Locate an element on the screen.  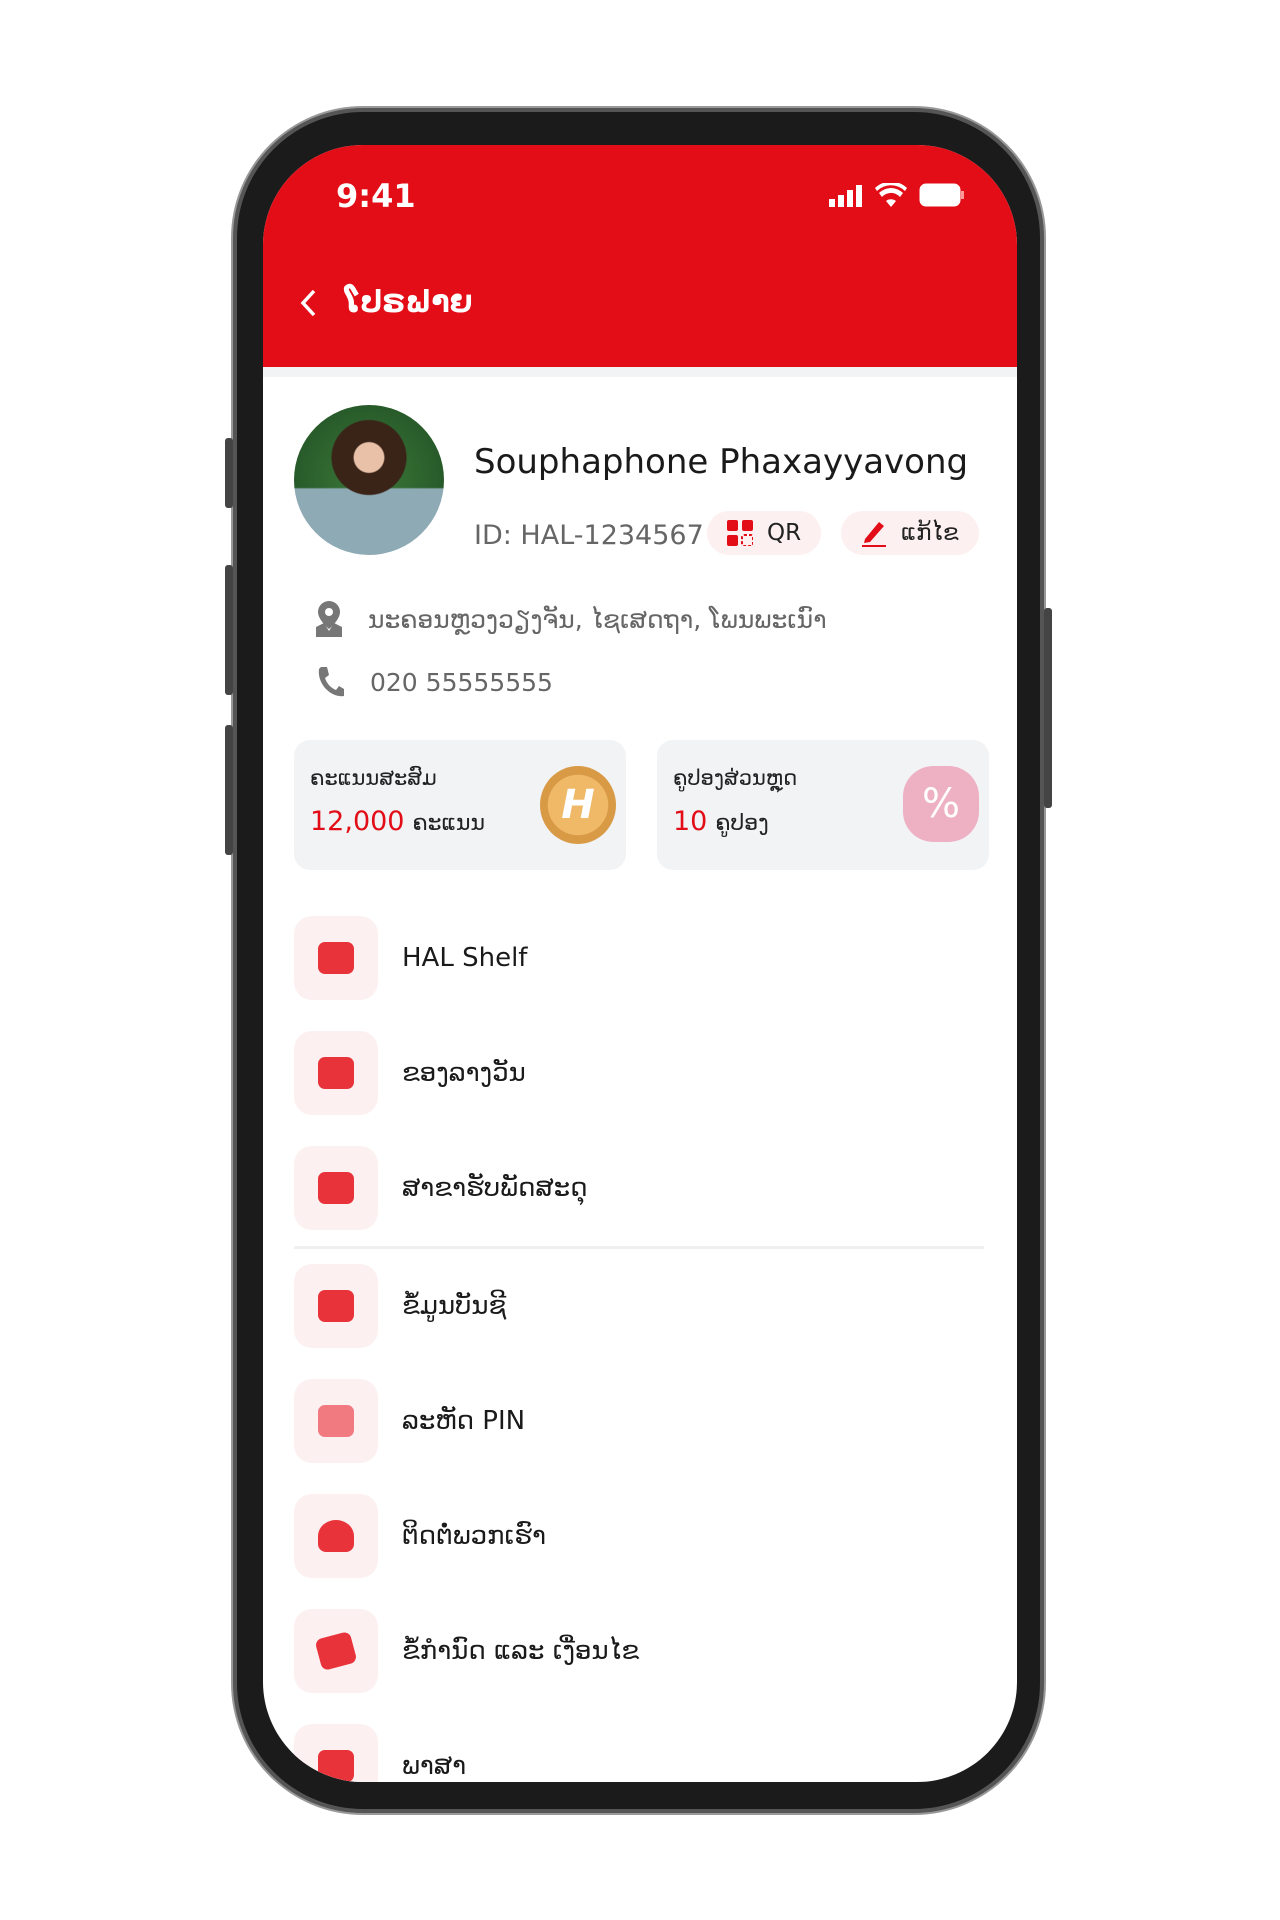
address-row: ນະຄອນຫຼວງວຽງຈັນ, ໄຊເສດຖາ, ໂພນພະເນົາ is located at coordinates (571, 619).